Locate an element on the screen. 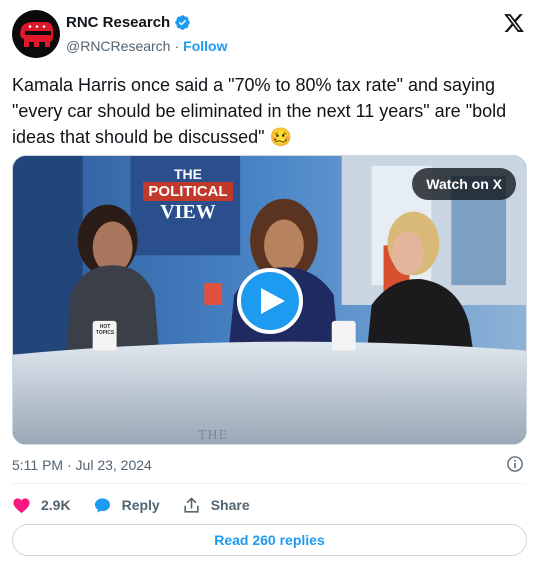 The width and height of the screenshot is (537, 563). author-handle-row: @RNCResearch · Follow is located at coordinates (146, 46).